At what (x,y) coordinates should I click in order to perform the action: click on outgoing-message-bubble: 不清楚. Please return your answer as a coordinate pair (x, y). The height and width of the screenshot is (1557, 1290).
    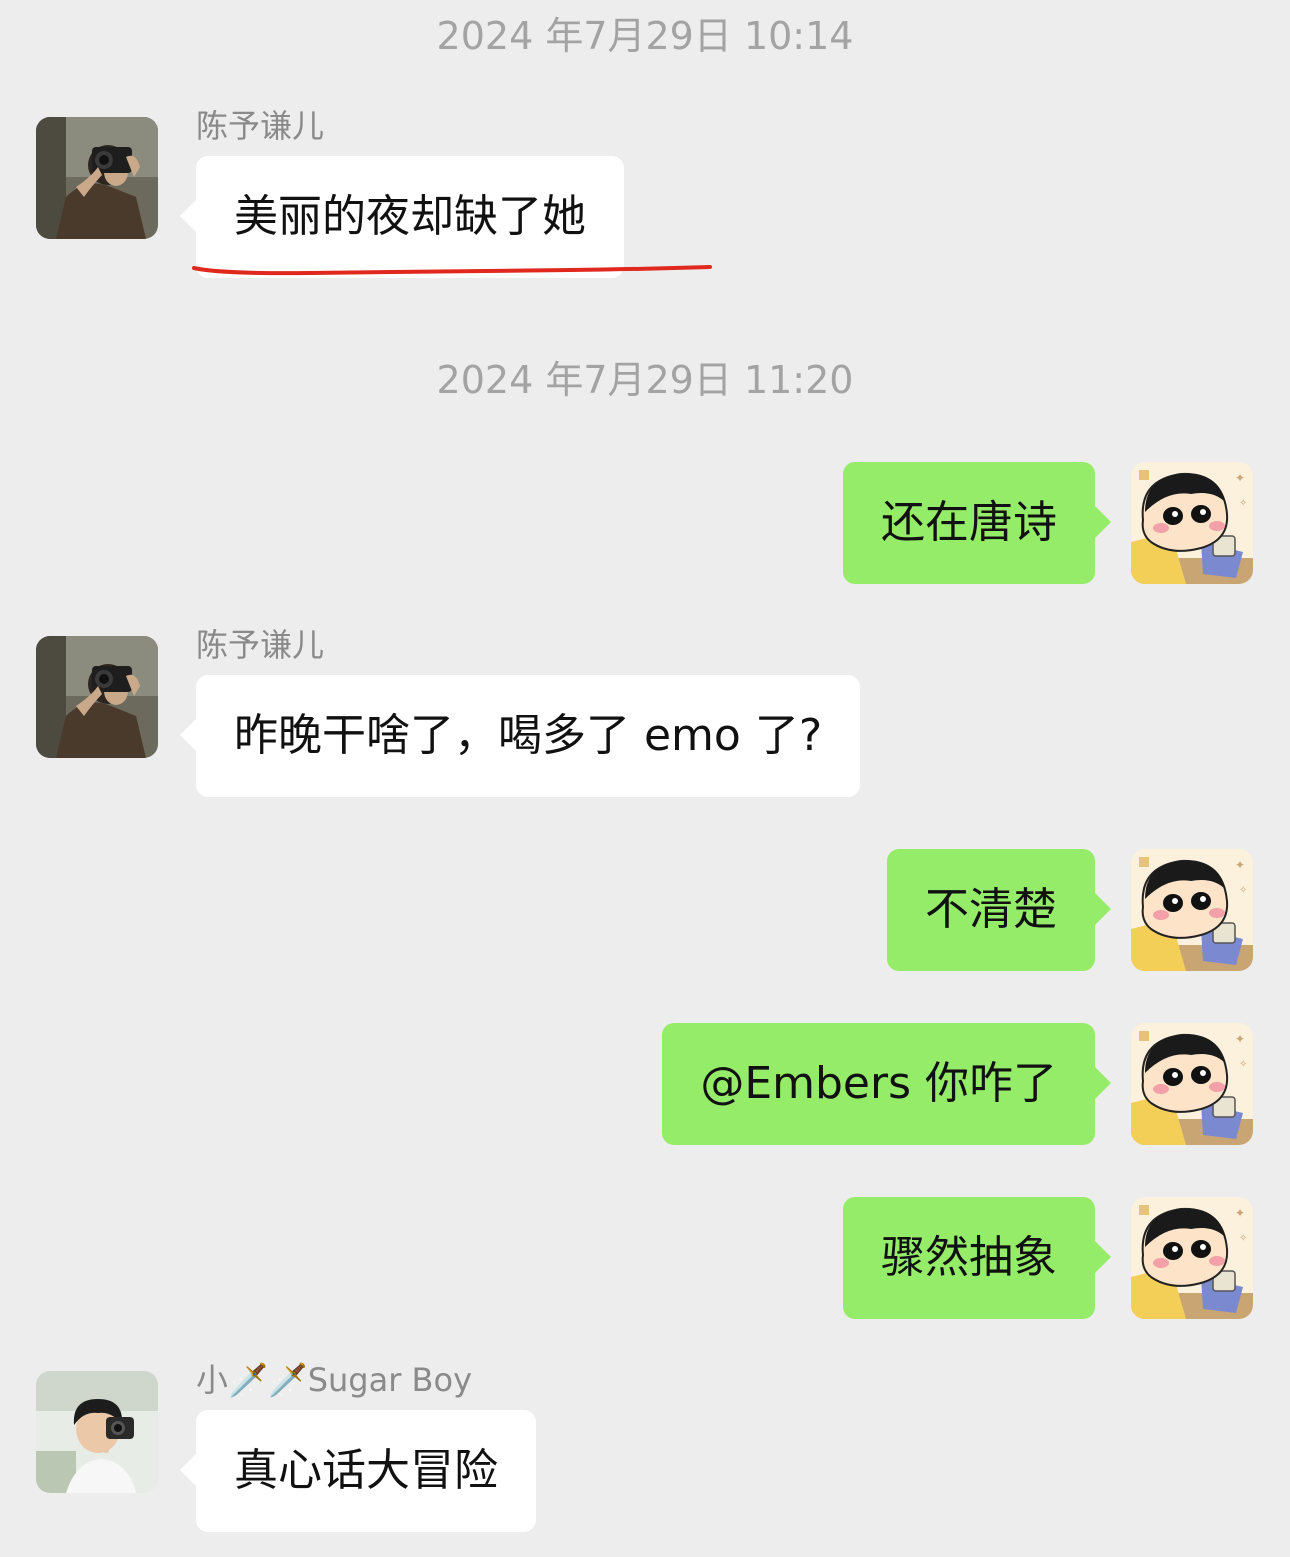
    Looking at the image, I should click on (999, 910).